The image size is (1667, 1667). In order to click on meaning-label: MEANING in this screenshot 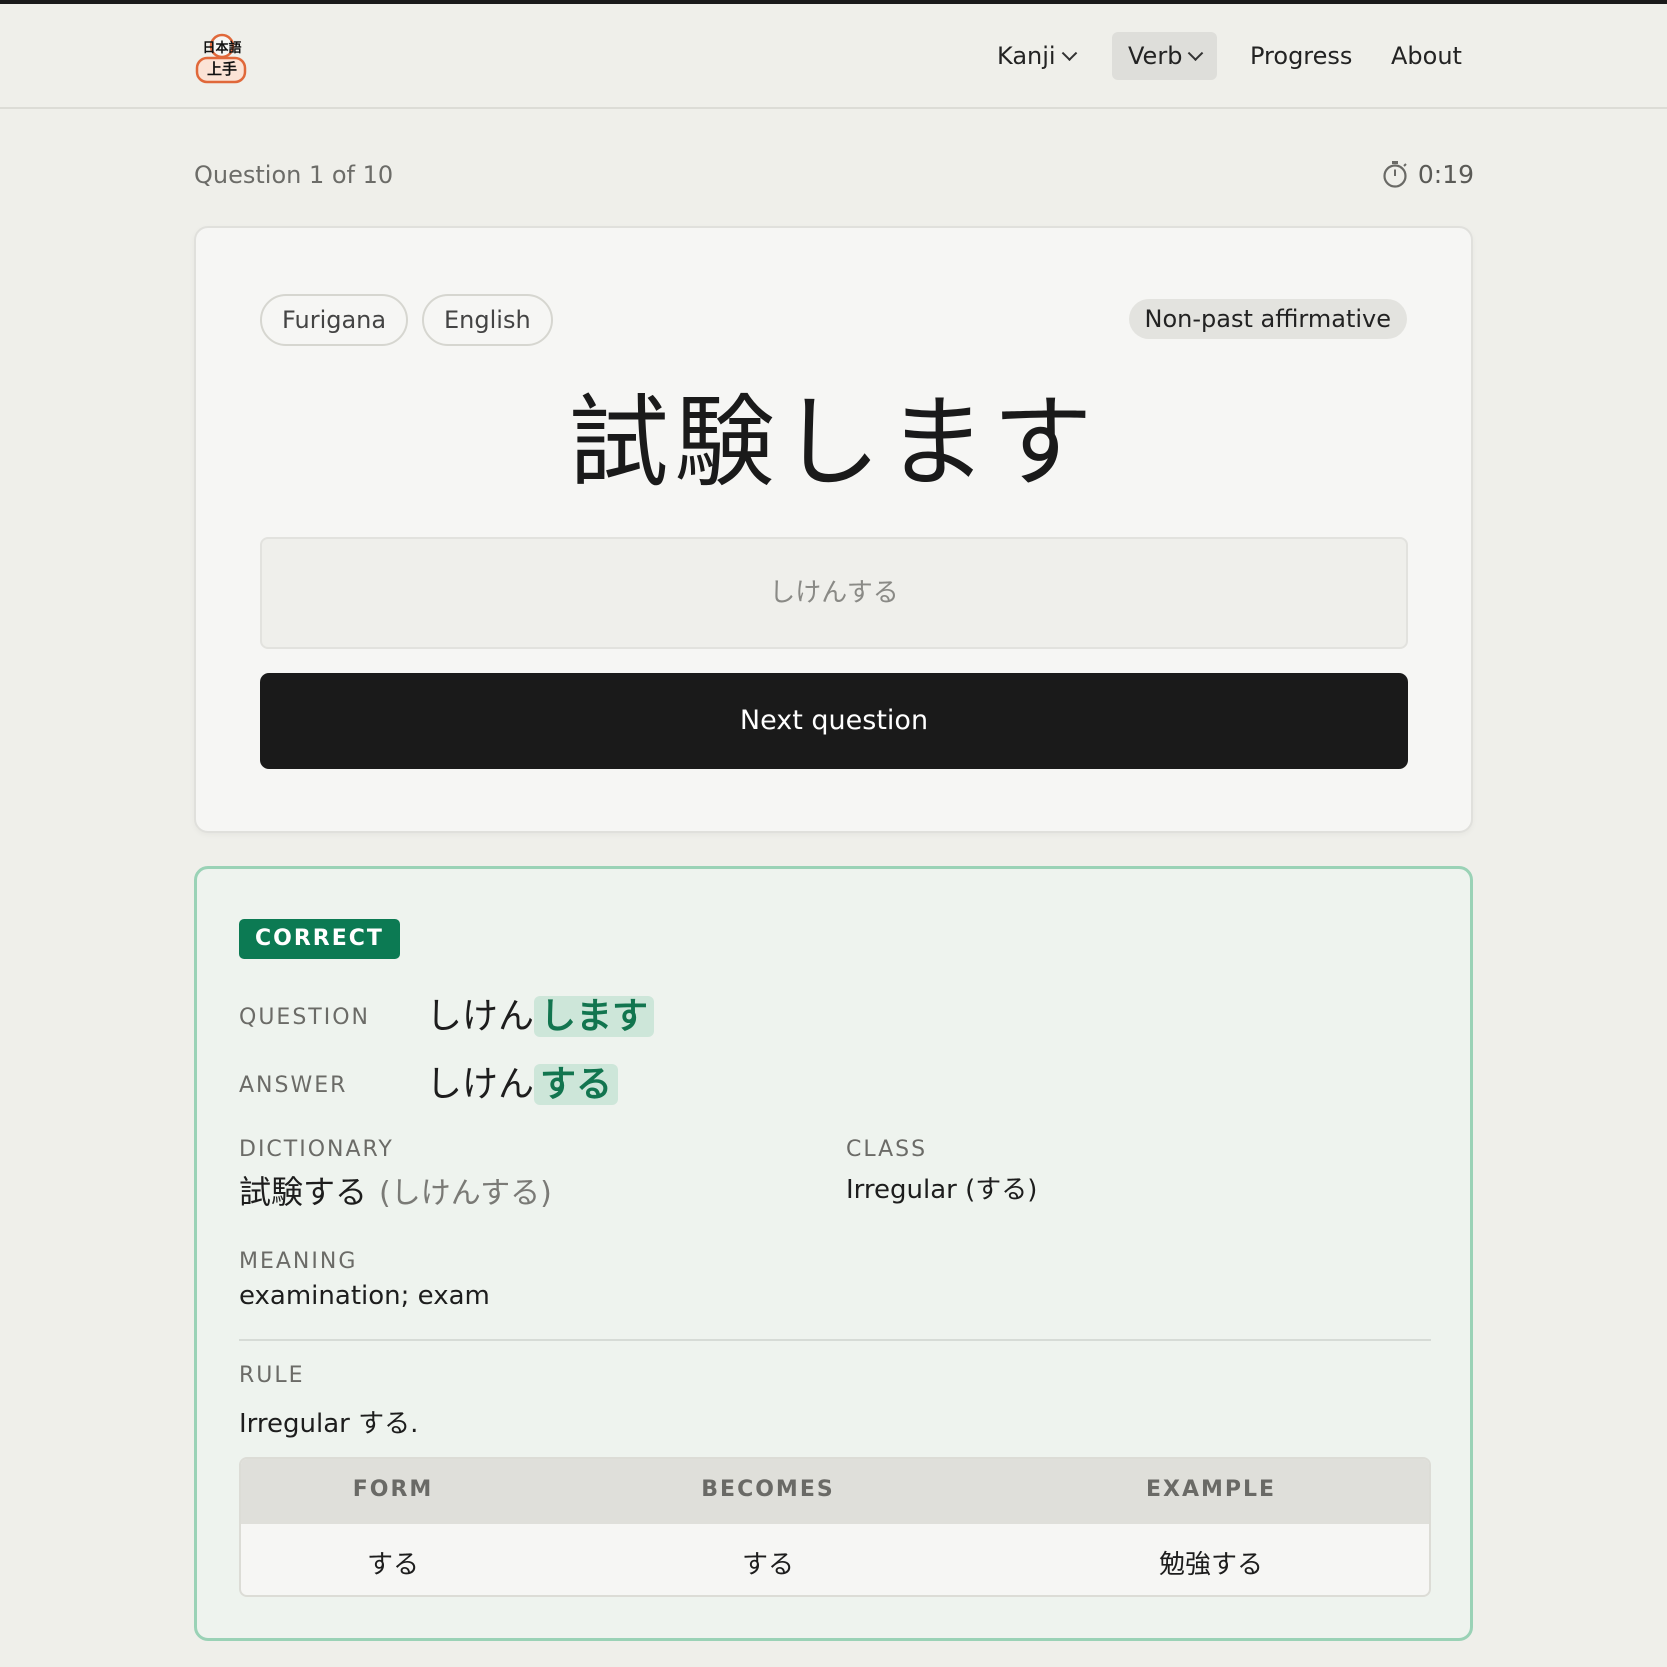, I will do `click(298, 1261)`.